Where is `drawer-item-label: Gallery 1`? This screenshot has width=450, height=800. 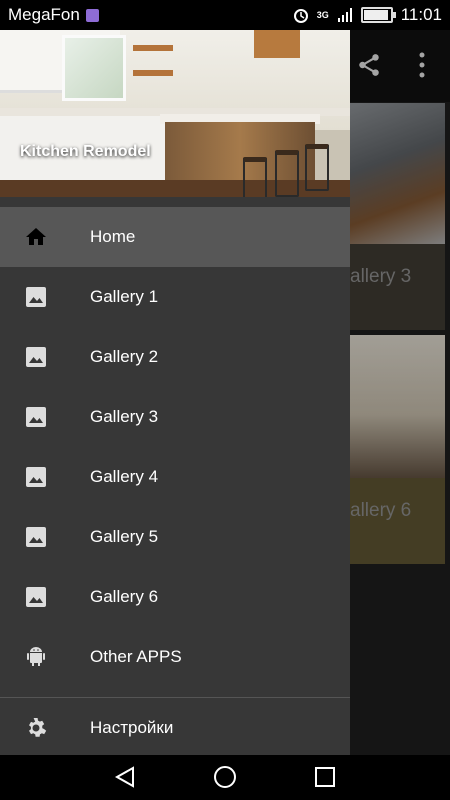
drawer-item-label: Gallery 1 is located at coordinates (124, 296).